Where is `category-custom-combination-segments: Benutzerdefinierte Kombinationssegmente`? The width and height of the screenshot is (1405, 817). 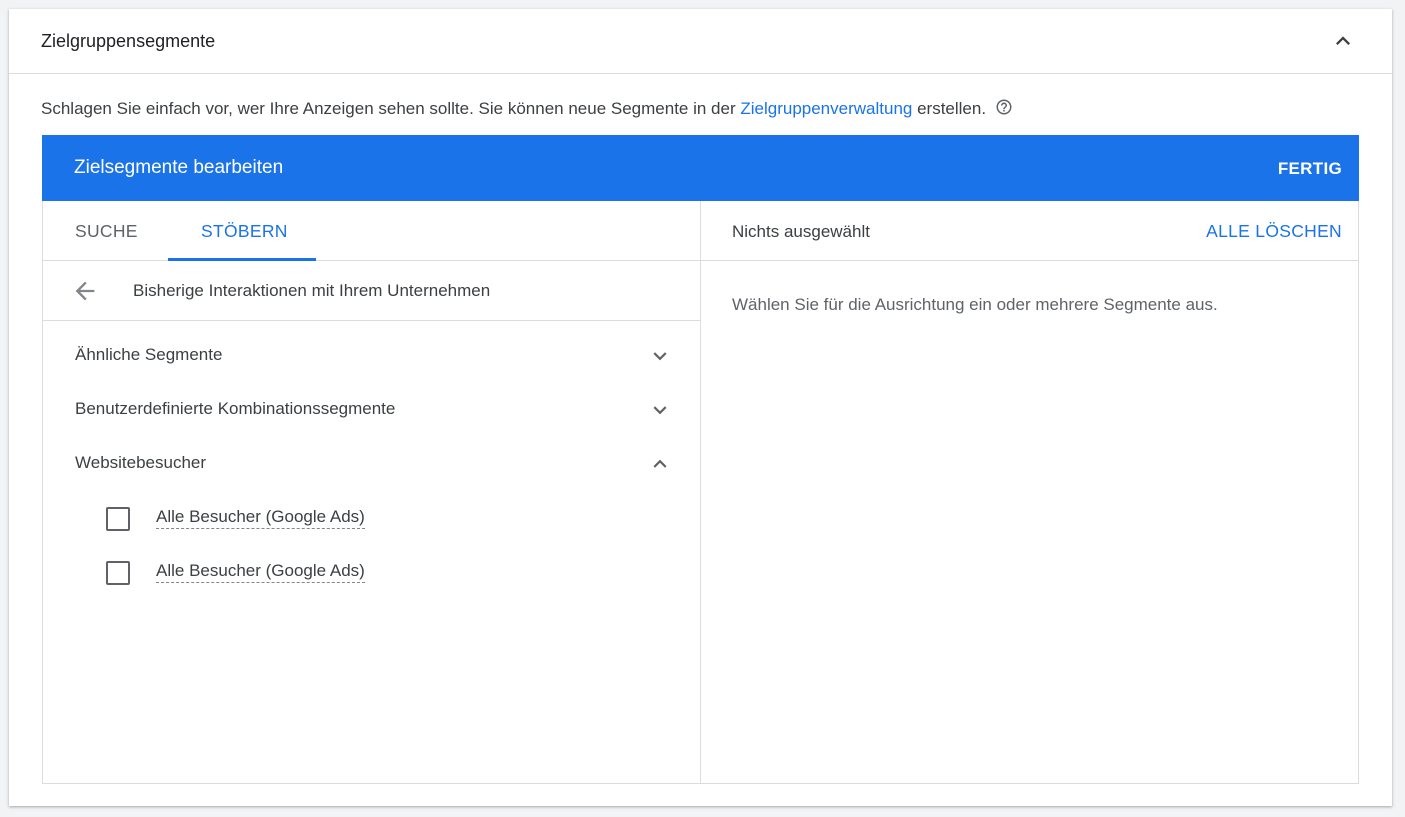 category-custom-combination-segments: Benutzerdefinierte Kombinationssegmente is located at coordinates (371, 411).